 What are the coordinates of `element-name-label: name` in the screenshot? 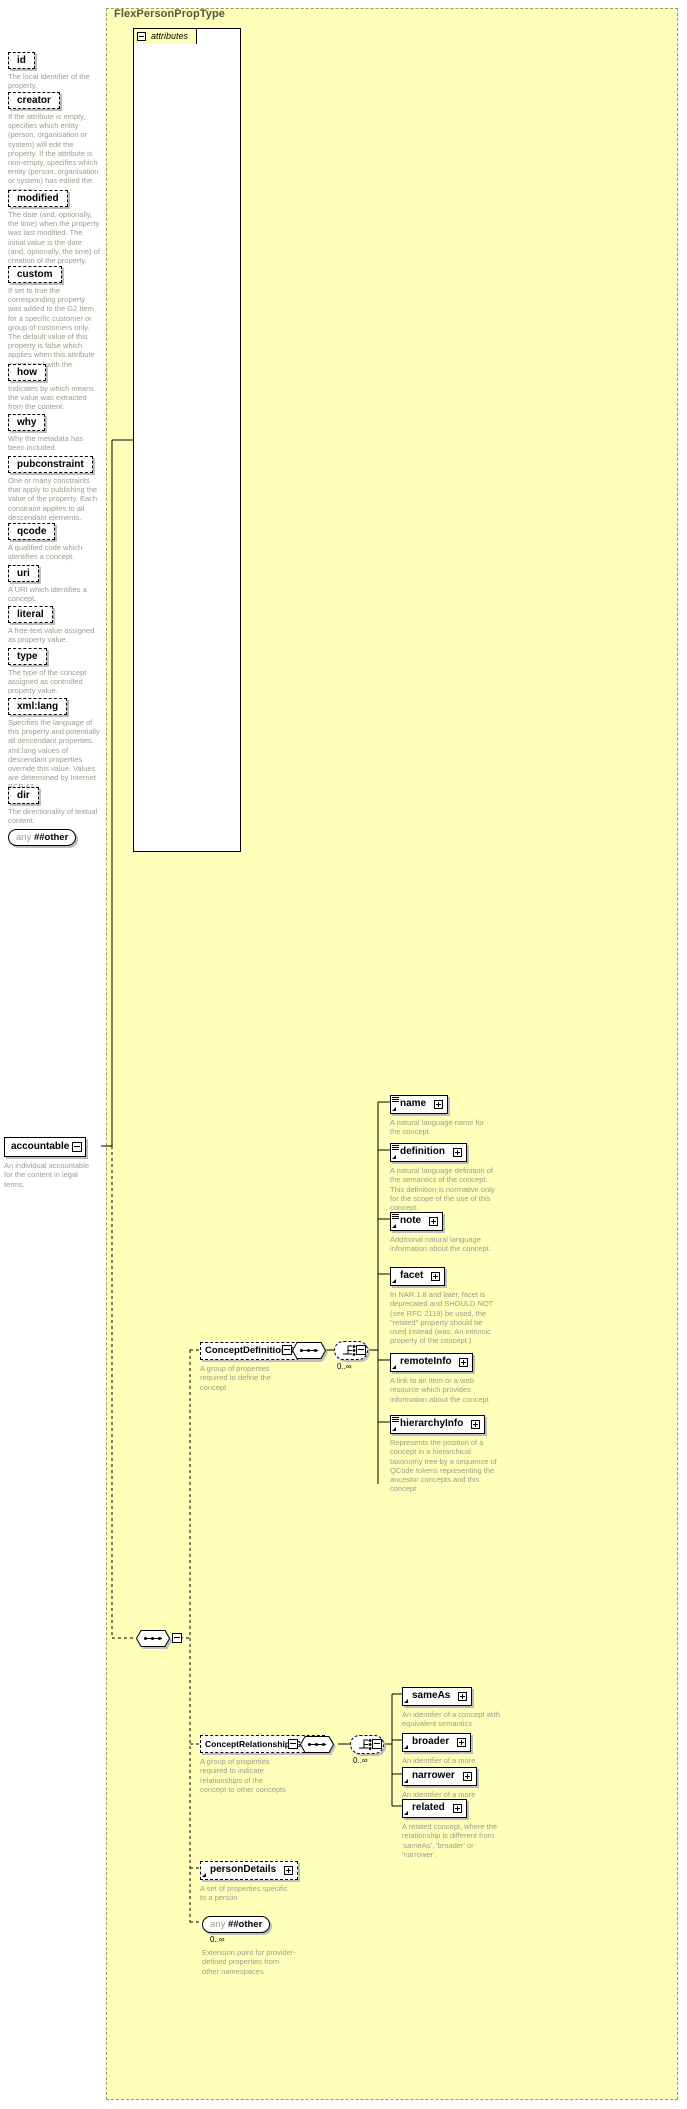 It's located at (413, 1104).